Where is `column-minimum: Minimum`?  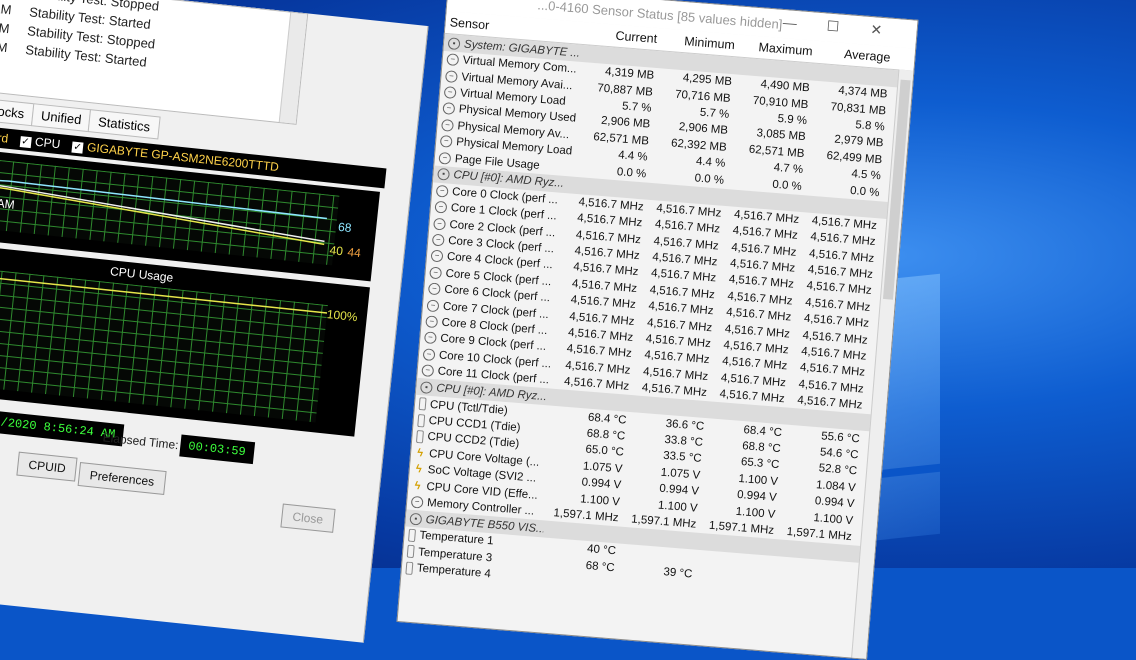
column-minimum: Minimum is located at coordinates (700, 42).